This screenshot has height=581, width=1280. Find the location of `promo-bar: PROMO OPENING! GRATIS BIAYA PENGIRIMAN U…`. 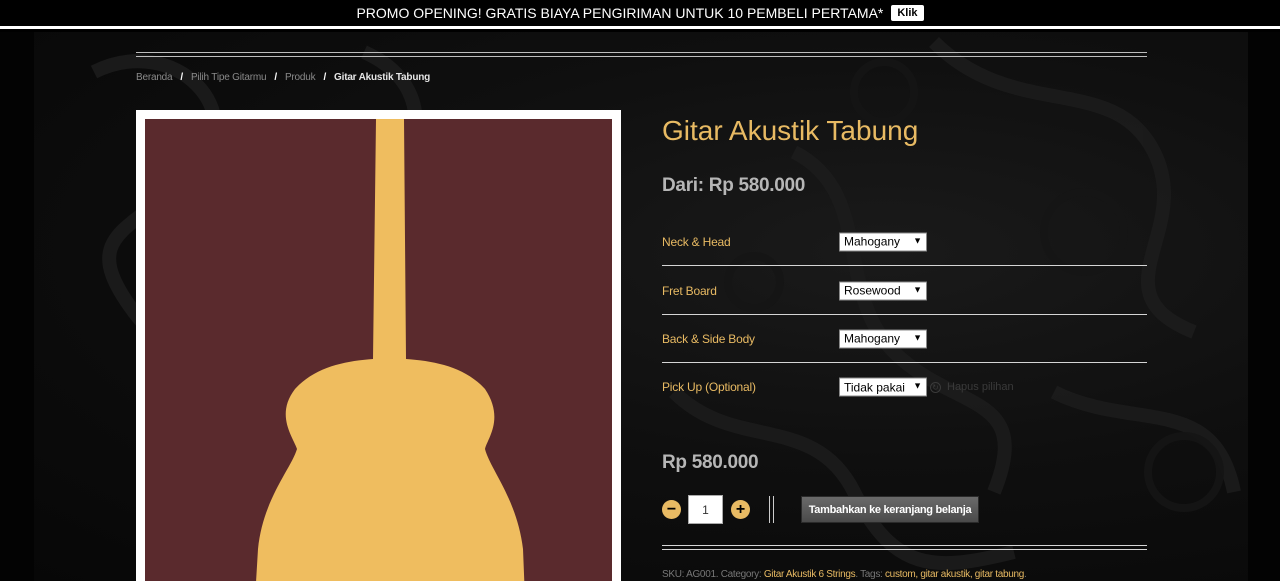

promo-bar: PROMO OPENING! GRATIS BIAYA PENGIRIMAN U… is located at coordinates (640, 14).